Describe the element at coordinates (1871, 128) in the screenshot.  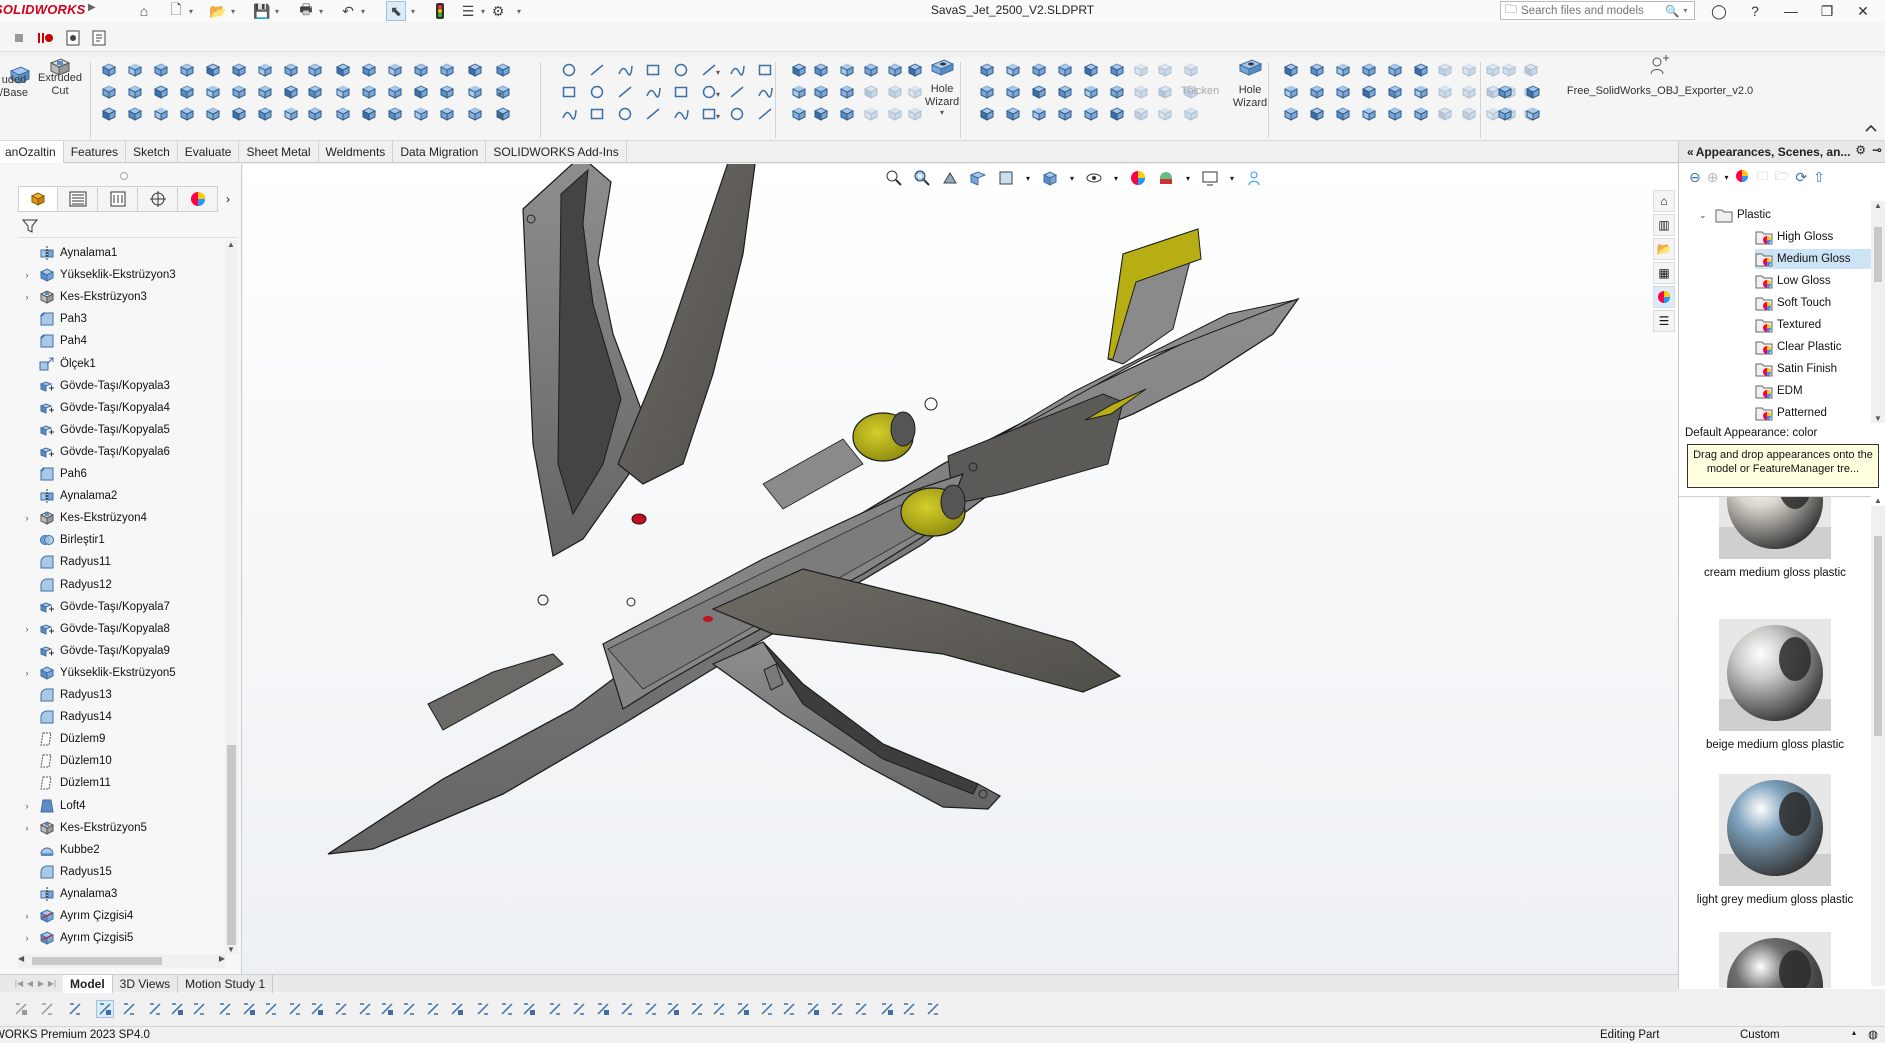
I see `collapse-ribbon-icon` at that location.